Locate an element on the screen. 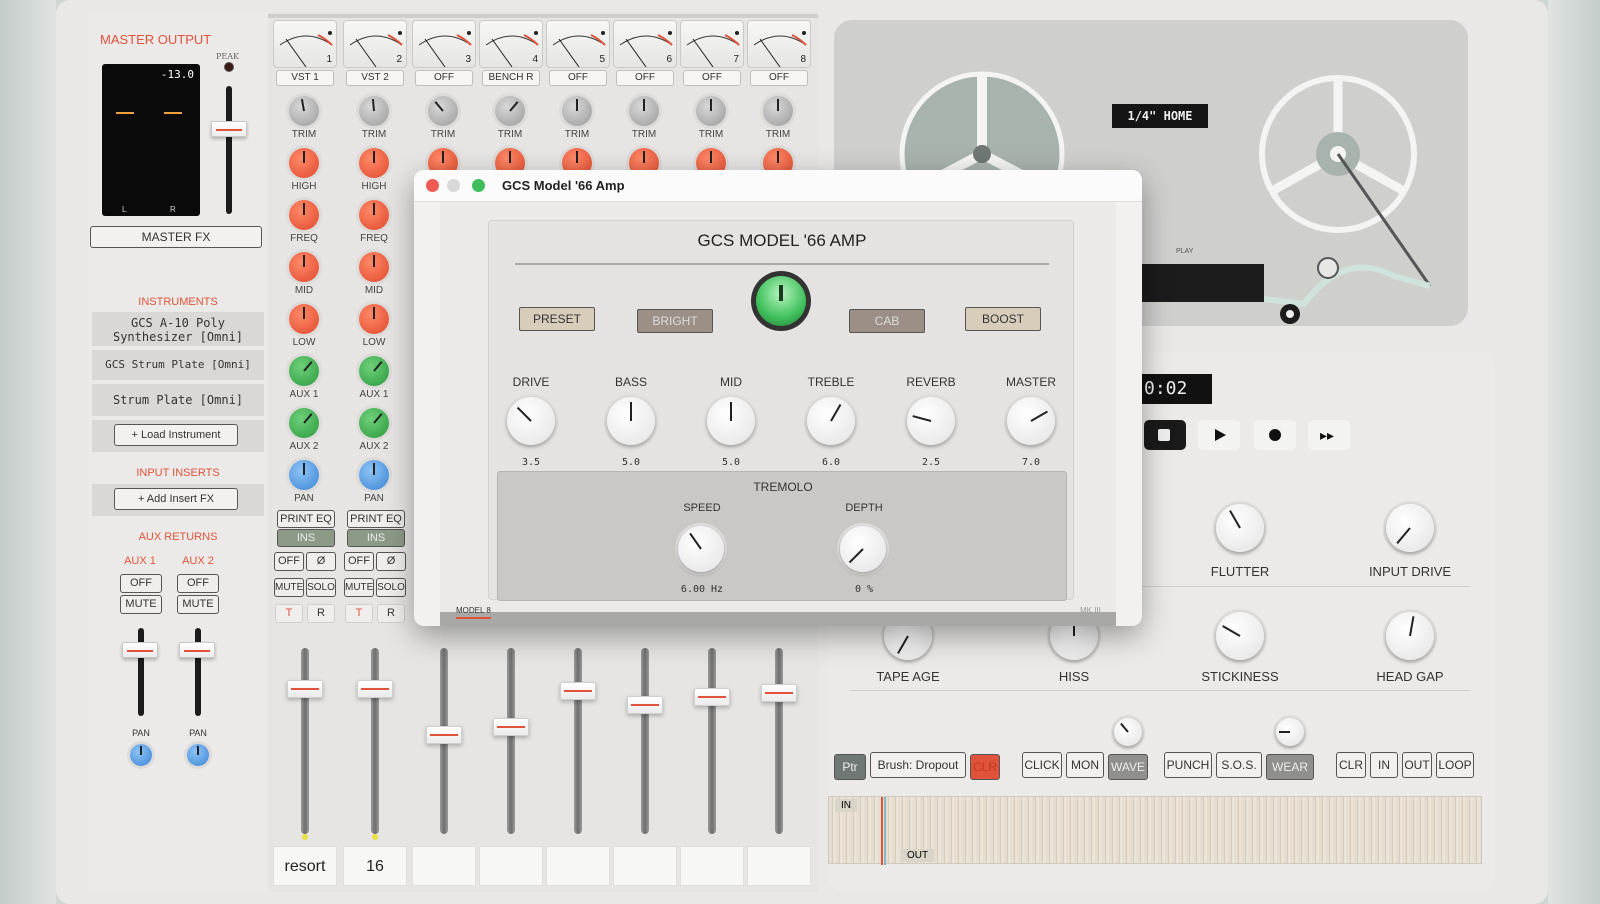  stickiness-knob is located at coordinates (1240, 636).